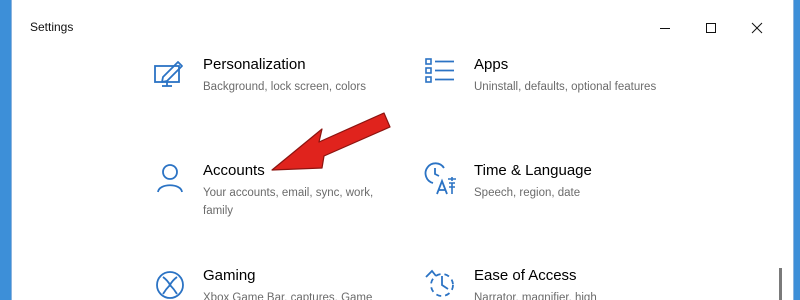 This screenshot has height=300, width=800. I want to click on minimize-icon, so click(665, 28).